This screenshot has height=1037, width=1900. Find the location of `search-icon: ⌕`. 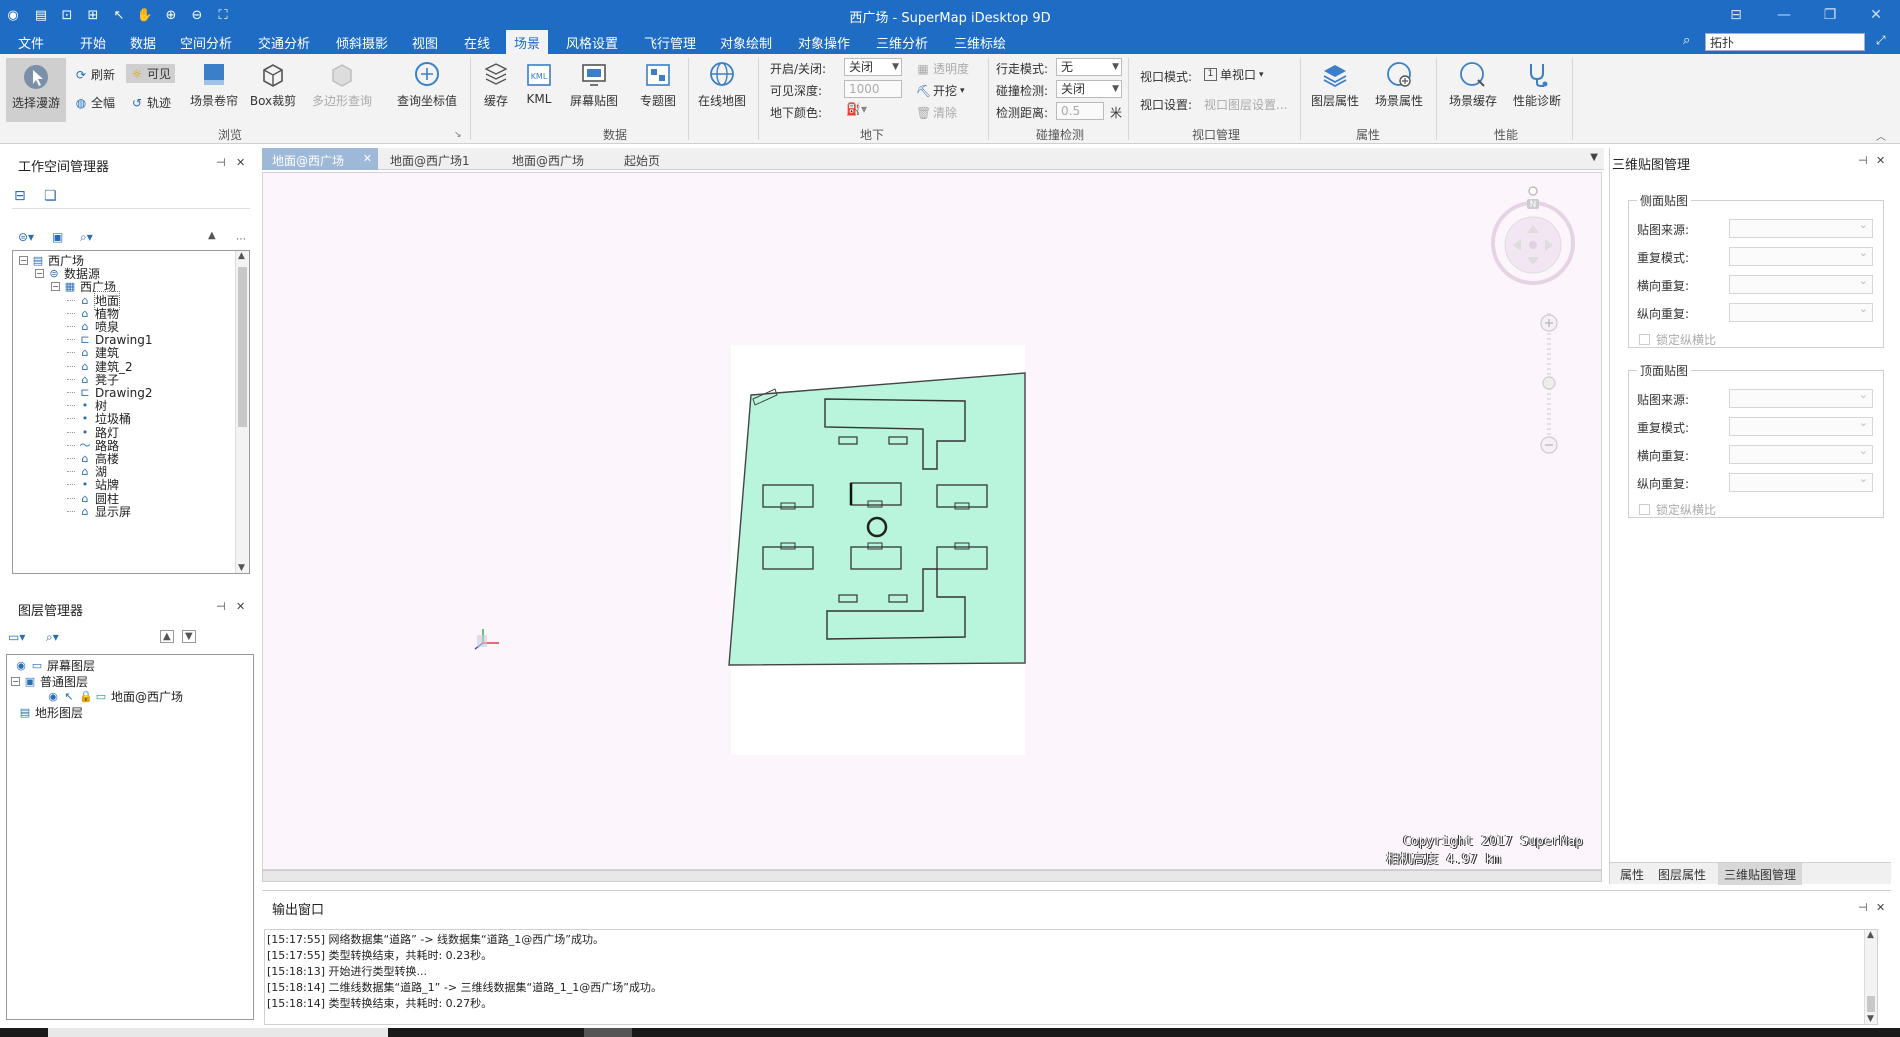

search-icon: ⌕ is located at coordinates (1691, 41).